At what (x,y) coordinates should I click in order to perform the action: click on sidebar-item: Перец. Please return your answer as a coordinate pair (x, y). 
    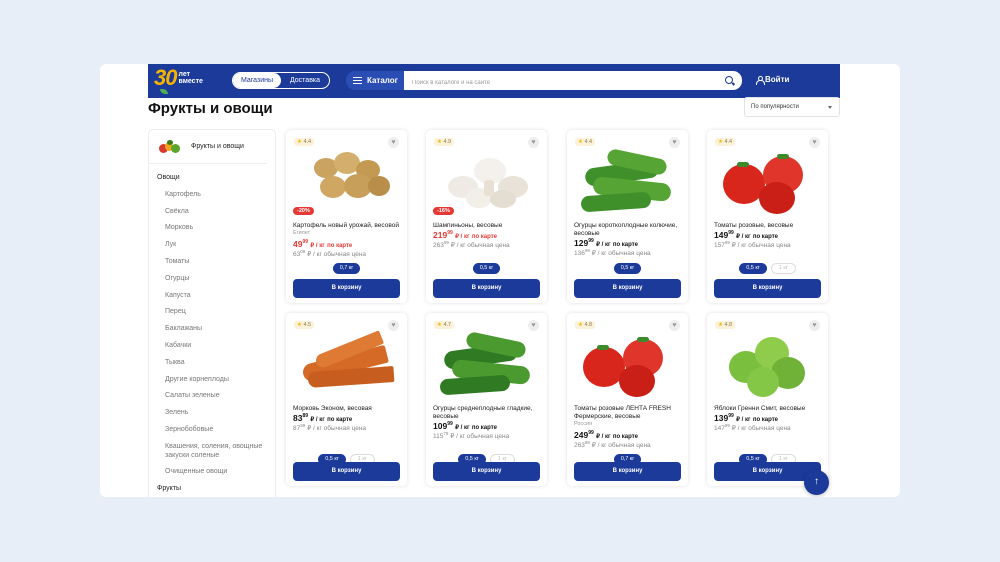
    Looking at the image, I should click on (212, 312).